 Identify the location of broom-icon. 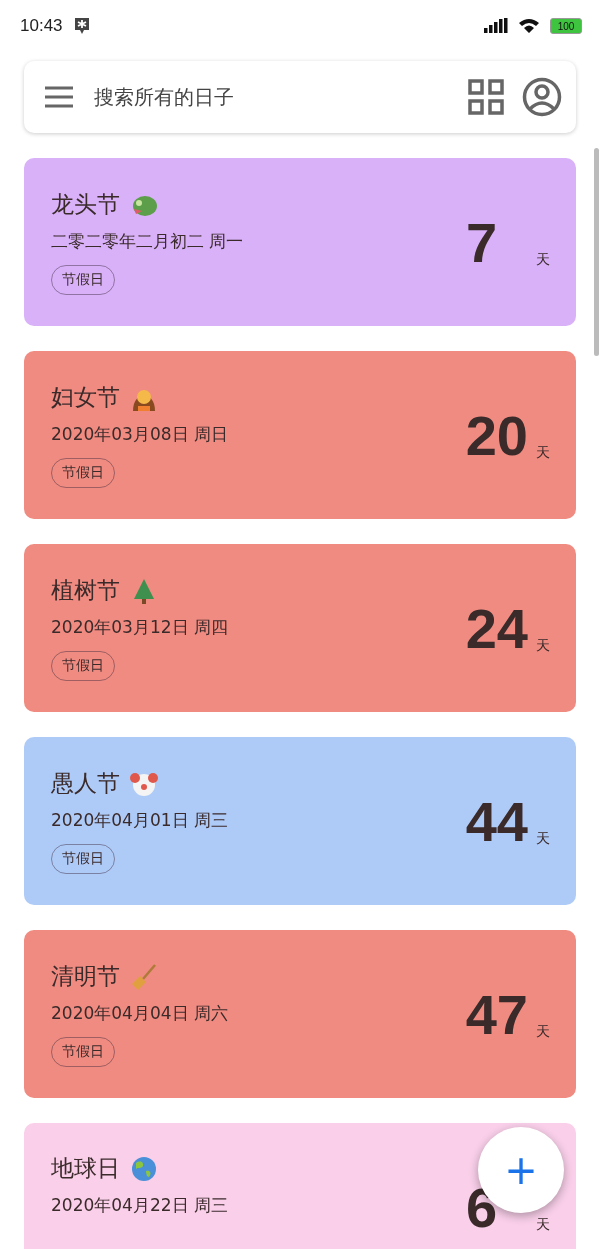
(144, 976).